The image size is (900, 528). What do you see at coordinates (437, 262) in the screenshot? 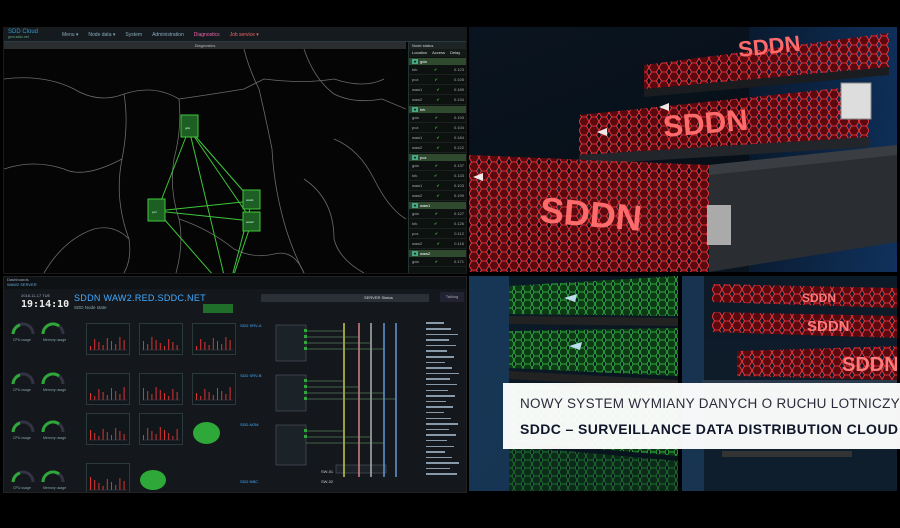
I see `node-status-row: gda ✔ 0.171` at bounding box center [437, 262].